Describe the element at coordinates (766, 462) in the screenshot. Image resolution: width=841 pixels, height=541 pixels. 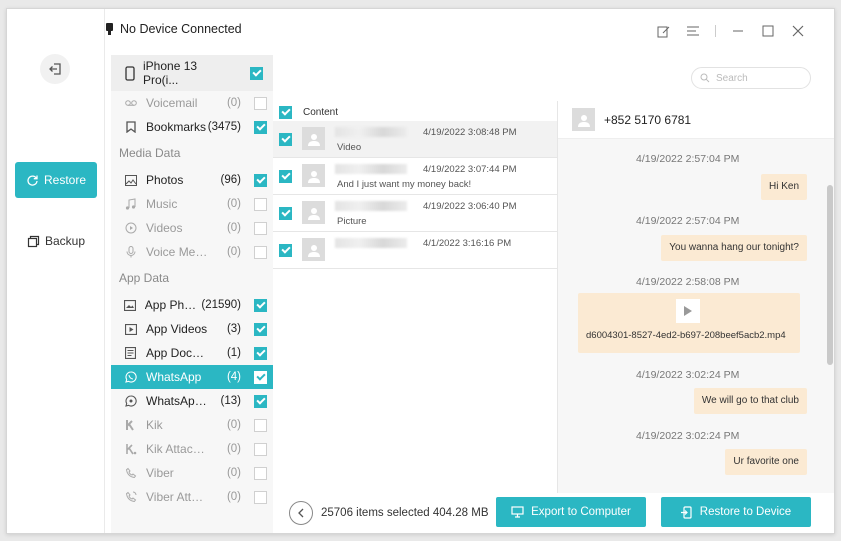
I see `chat-bubble: Ur favorite one` at that location.